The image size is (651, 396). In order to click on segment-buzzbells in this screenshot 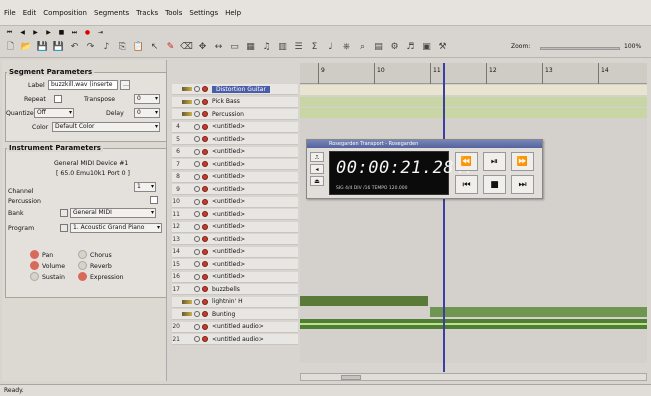, I will do `click(364, 301)`.